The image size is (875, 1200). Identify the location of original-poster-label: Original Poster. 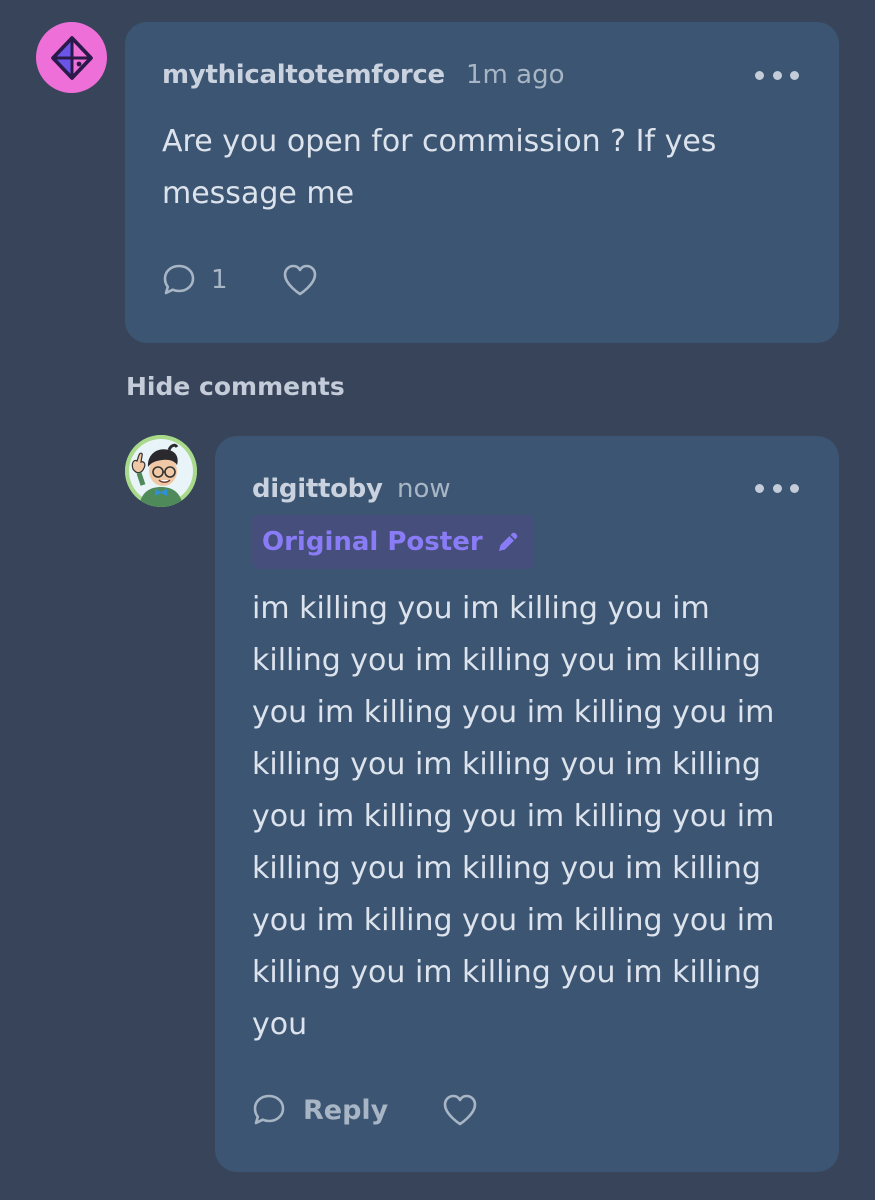
(372, 542).